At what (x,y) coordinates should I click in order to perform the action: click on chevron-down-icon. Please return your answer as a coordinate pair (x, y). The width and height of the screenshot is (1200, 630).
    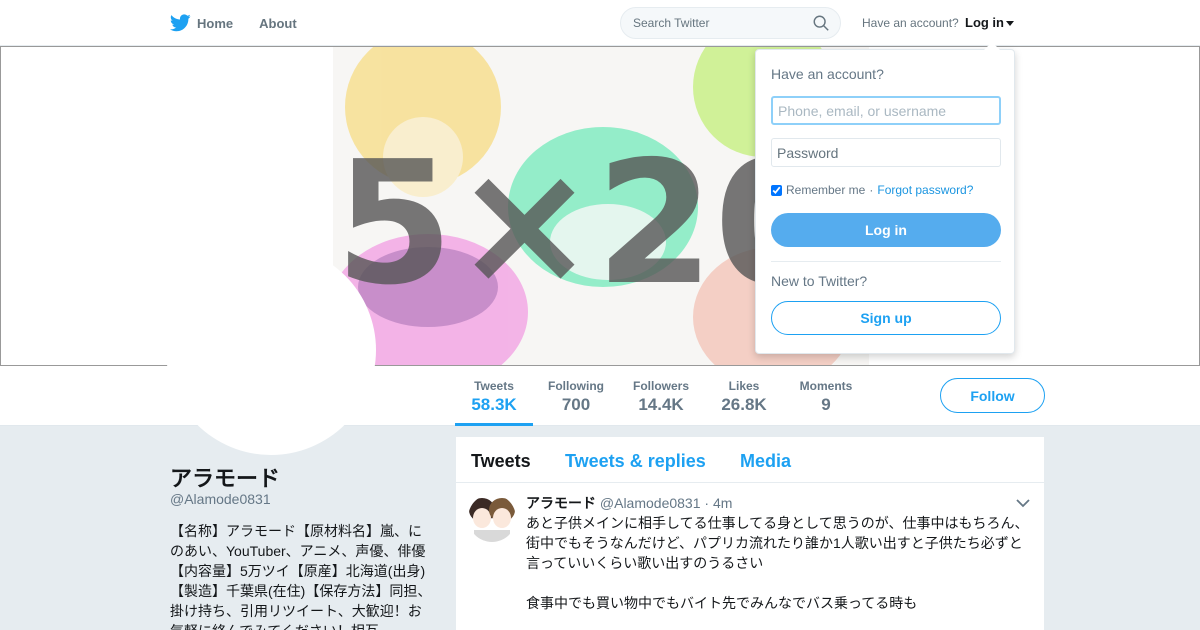
    Looking at the image, I should click on (1023, 503).